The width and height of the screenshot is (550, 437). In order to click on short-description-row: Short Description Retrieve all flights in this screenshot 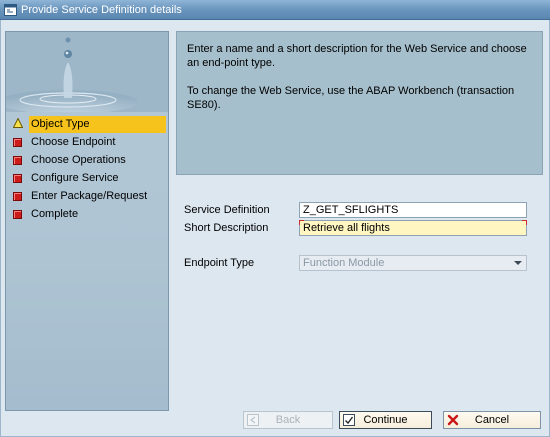, I will do `click(359, 228)`.